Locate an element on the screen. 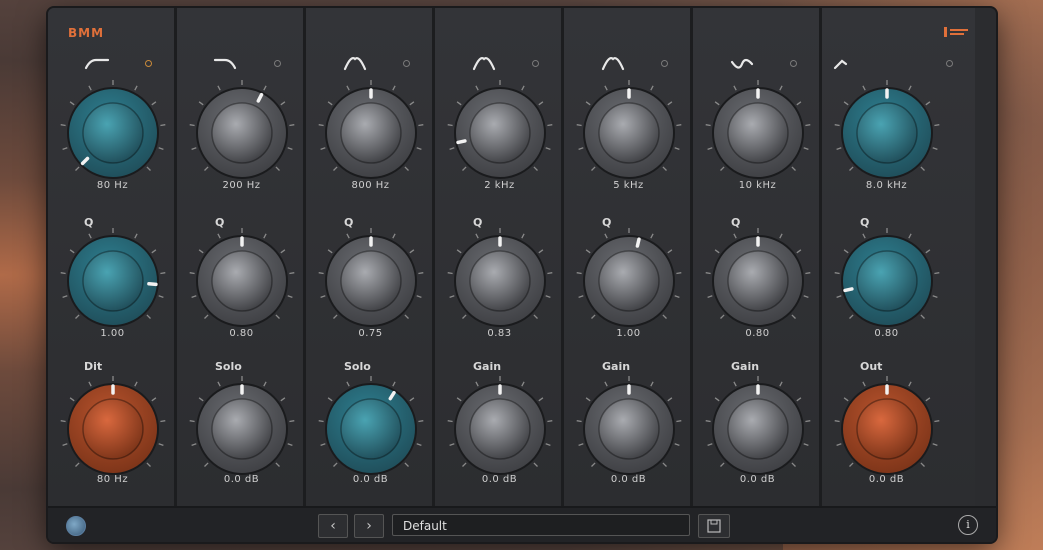 This screenshot has height=550, width=1043. q-knob-value: 0.75 is located at coordinates (370, 333).